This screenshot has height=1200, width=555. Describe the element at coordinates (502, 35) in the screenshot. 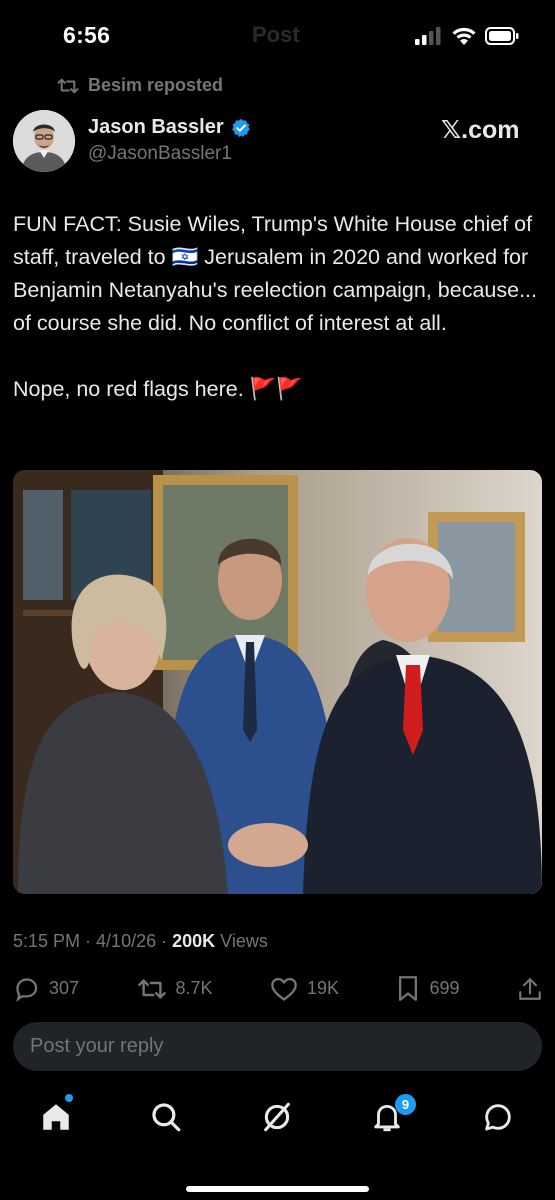

I see `battery-icon` at that location.